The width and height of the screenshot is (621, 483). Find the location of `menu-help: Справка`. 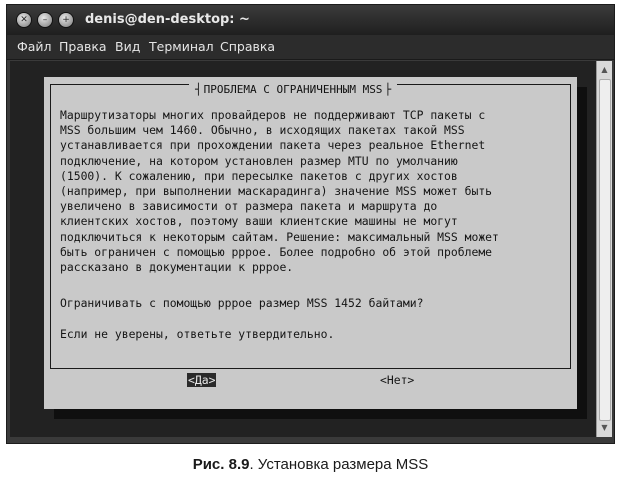

menu-help: Справка is located at coordinates (247, 46).